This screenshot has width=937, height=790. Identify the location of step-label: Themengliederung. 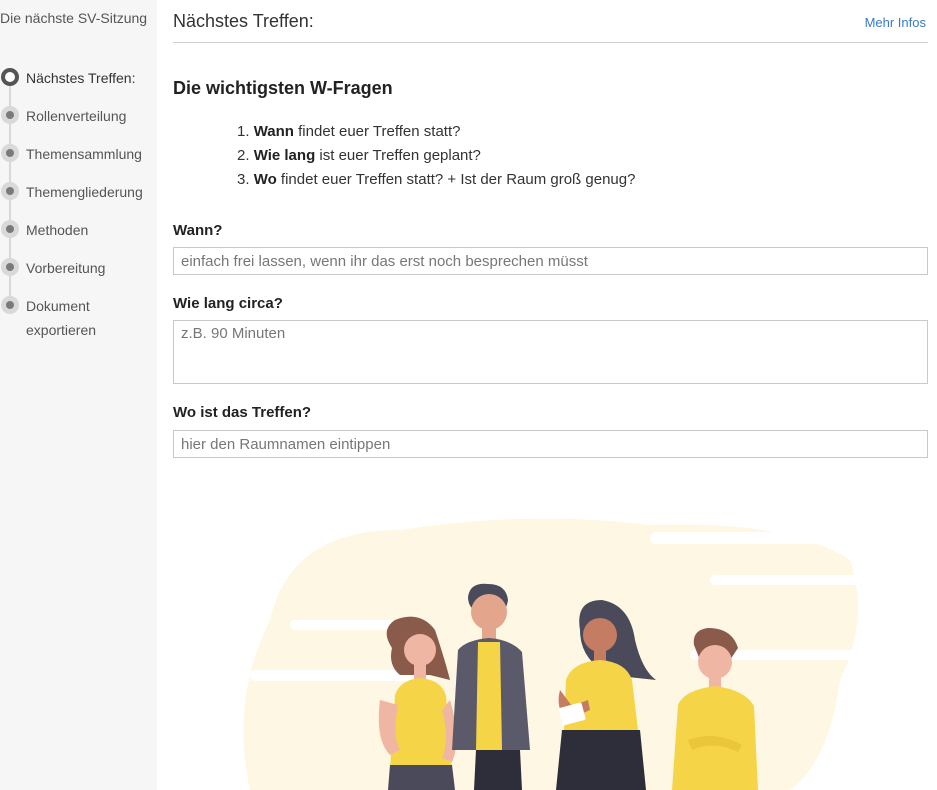
(84, 192).